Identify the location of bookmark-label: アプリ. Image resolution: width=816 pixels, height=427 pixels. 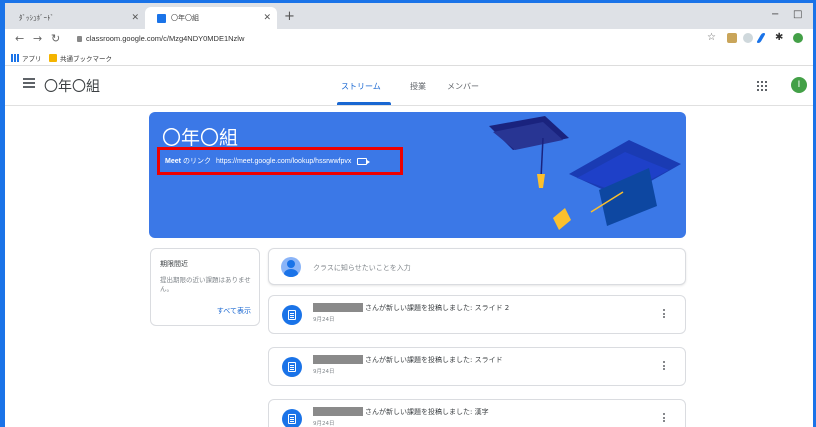
(32, 59).